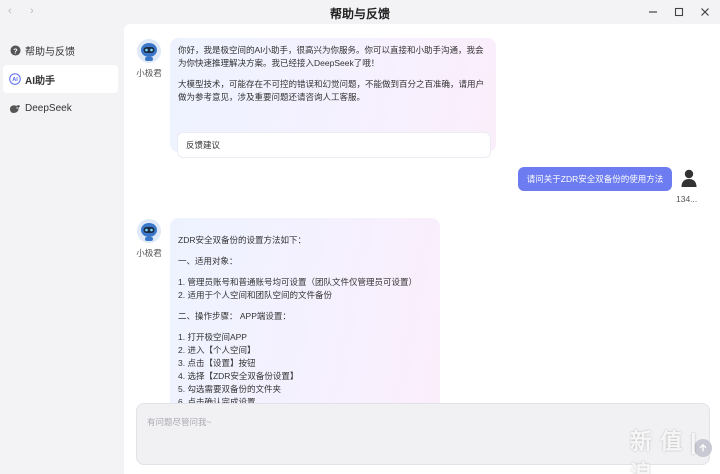 This screenshot has height=474, width=720. I want to click on minimize-icon, so click(653, 12).